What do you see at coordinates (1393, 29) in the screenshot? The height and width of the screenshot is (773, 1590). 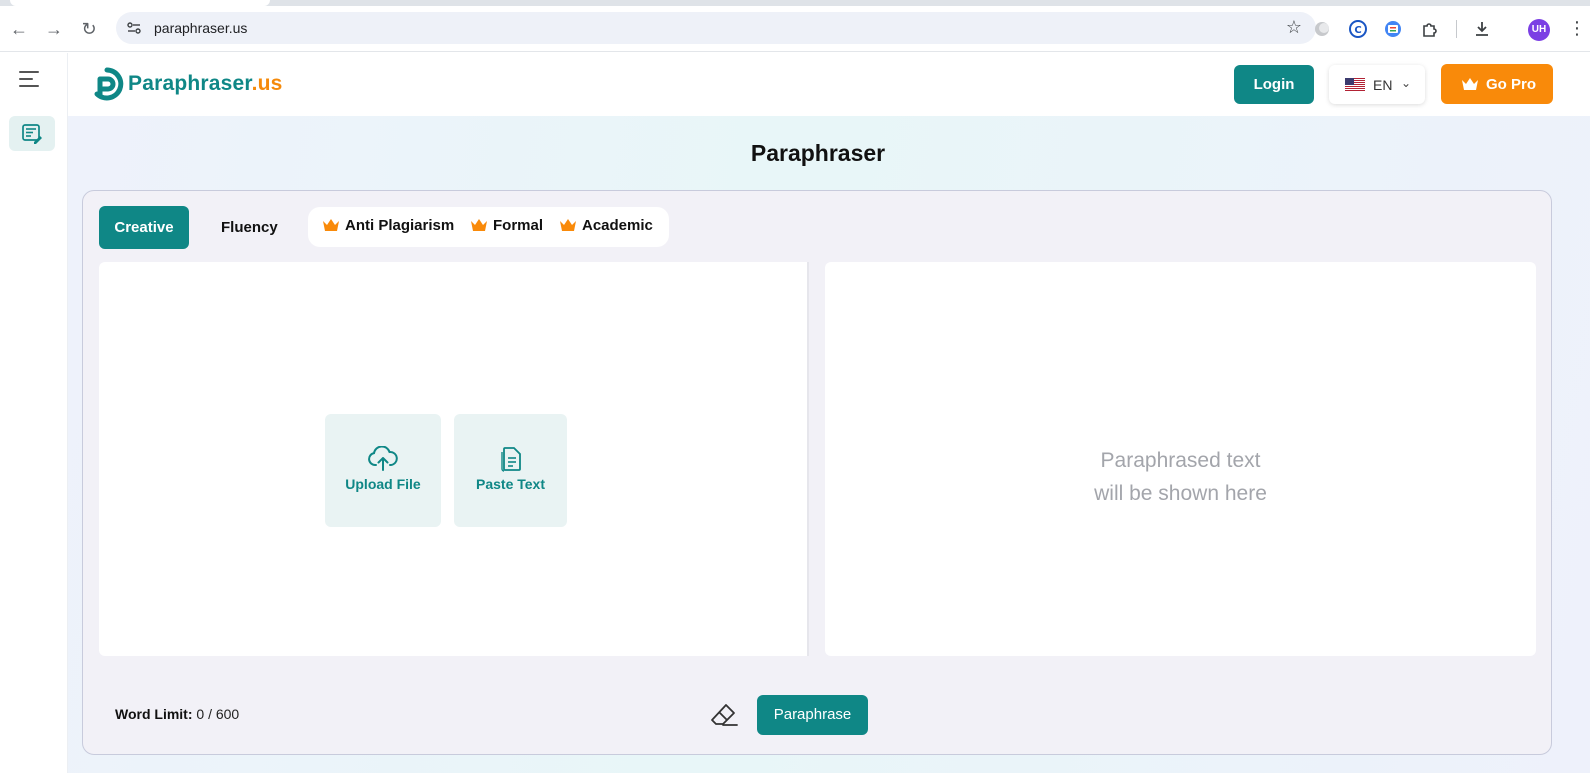 I see `translate-extension-icon` at bounding box center [1393, 29].